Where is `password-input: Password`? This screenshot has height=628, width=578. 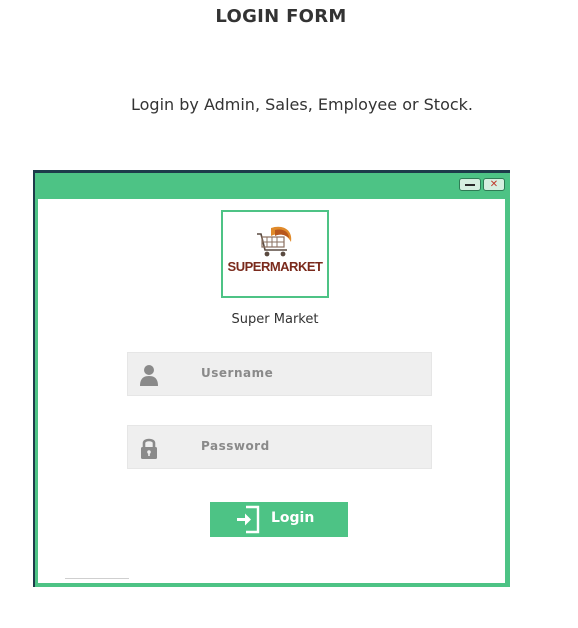 password-input: Password is located at coordinates (235, 446).